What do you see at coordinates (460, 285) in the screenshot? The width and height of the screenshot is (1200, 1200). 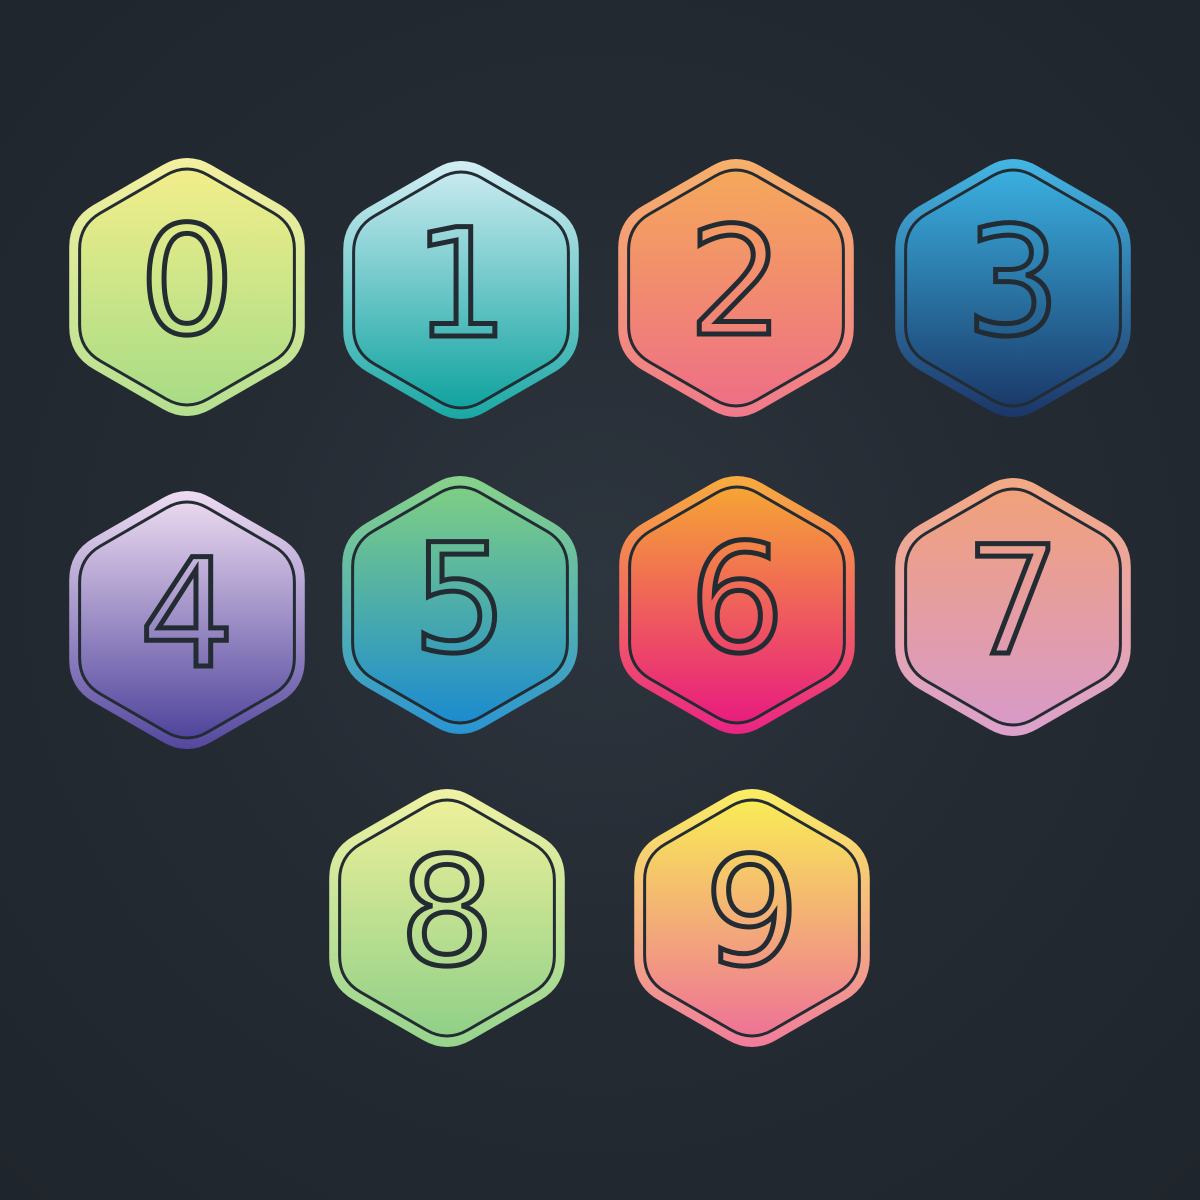 I see `digit-one: 1` at bounding box center [460, 285].